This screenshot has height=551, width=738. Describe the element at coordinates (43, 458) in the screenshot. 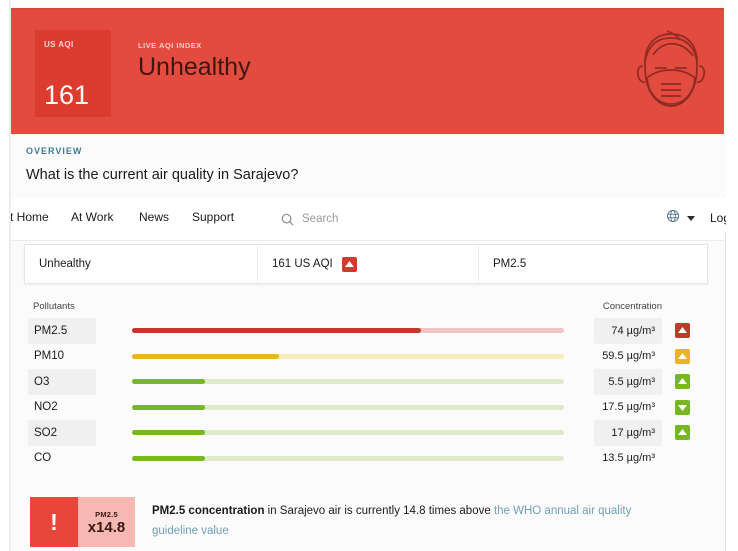

I see `pollutant-name: CO` at that location.